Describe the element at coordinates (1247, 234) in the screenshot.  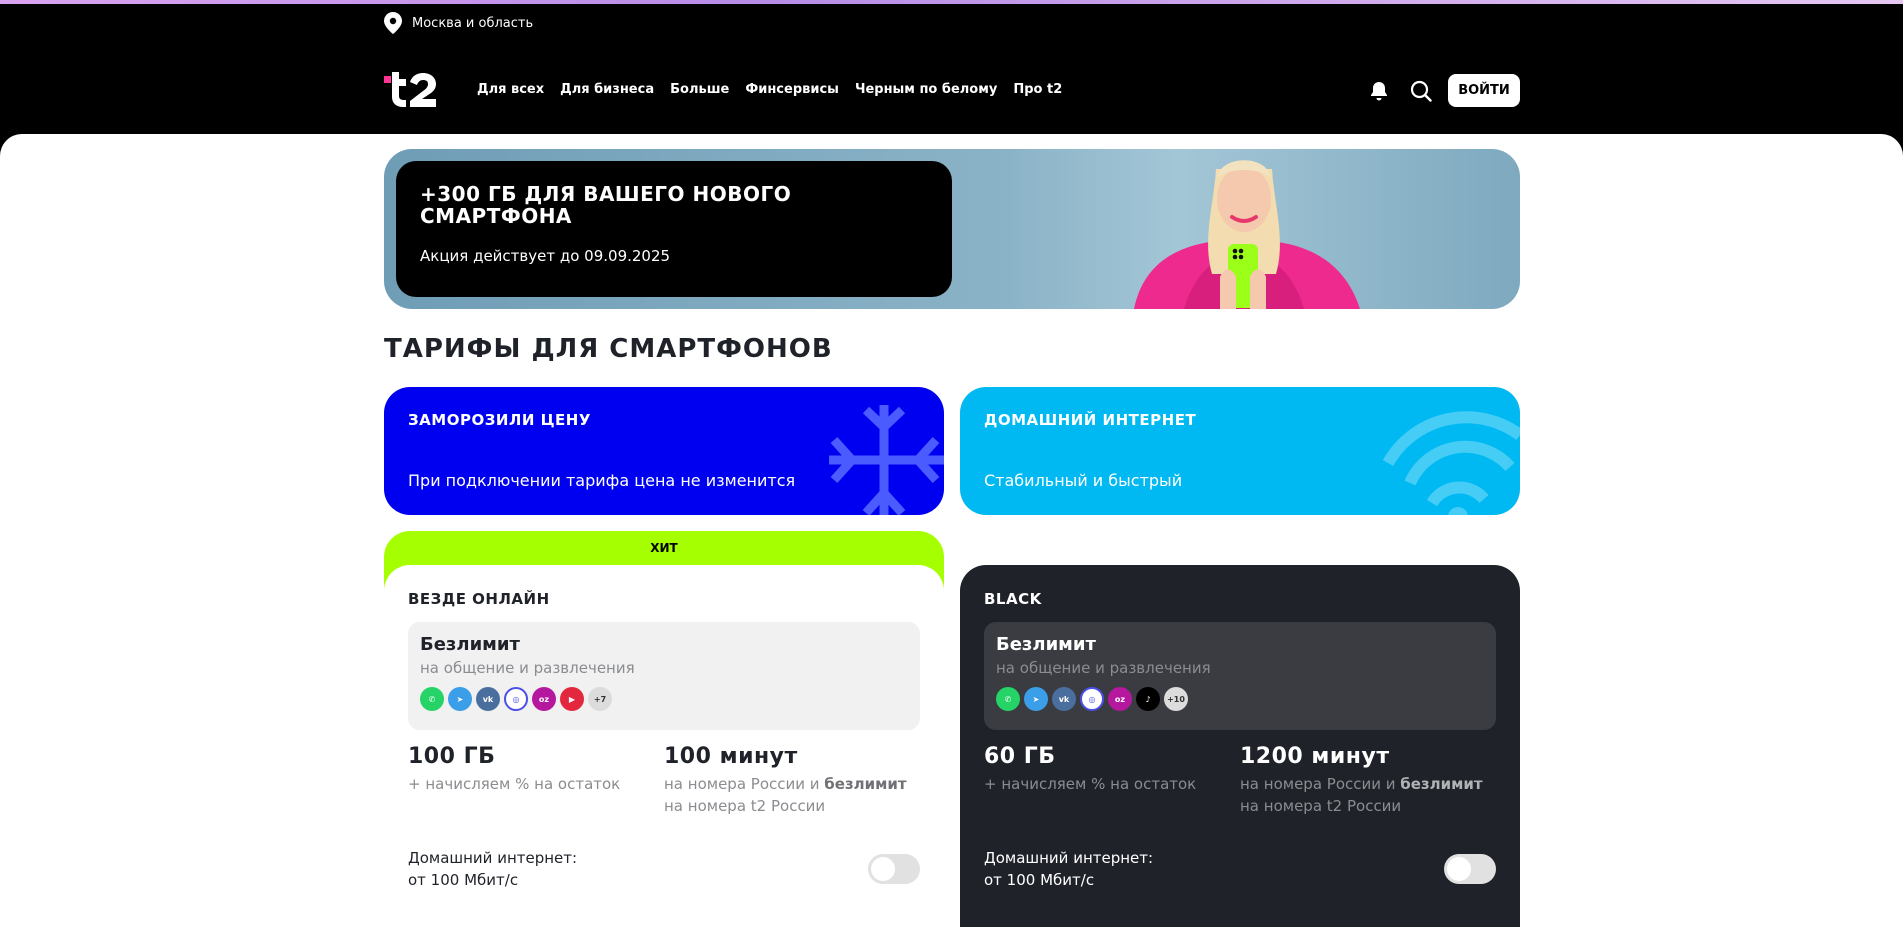
I see `banner-woman-with-phone-image` at that location.